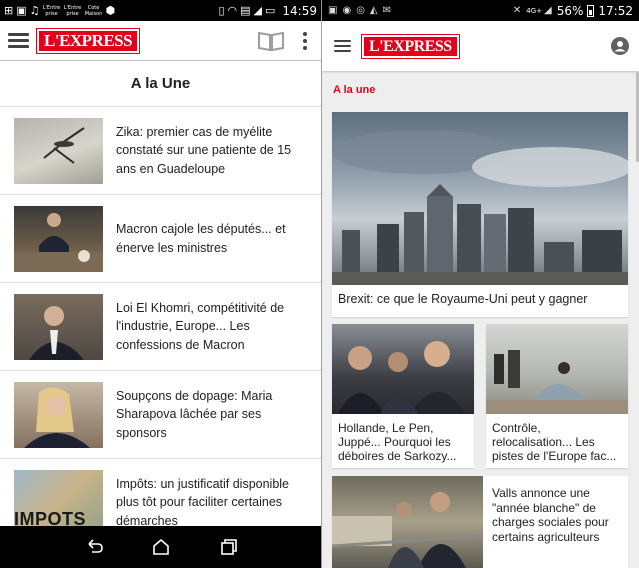  I want to click on sim-icon: ▤, so click(245, 10).